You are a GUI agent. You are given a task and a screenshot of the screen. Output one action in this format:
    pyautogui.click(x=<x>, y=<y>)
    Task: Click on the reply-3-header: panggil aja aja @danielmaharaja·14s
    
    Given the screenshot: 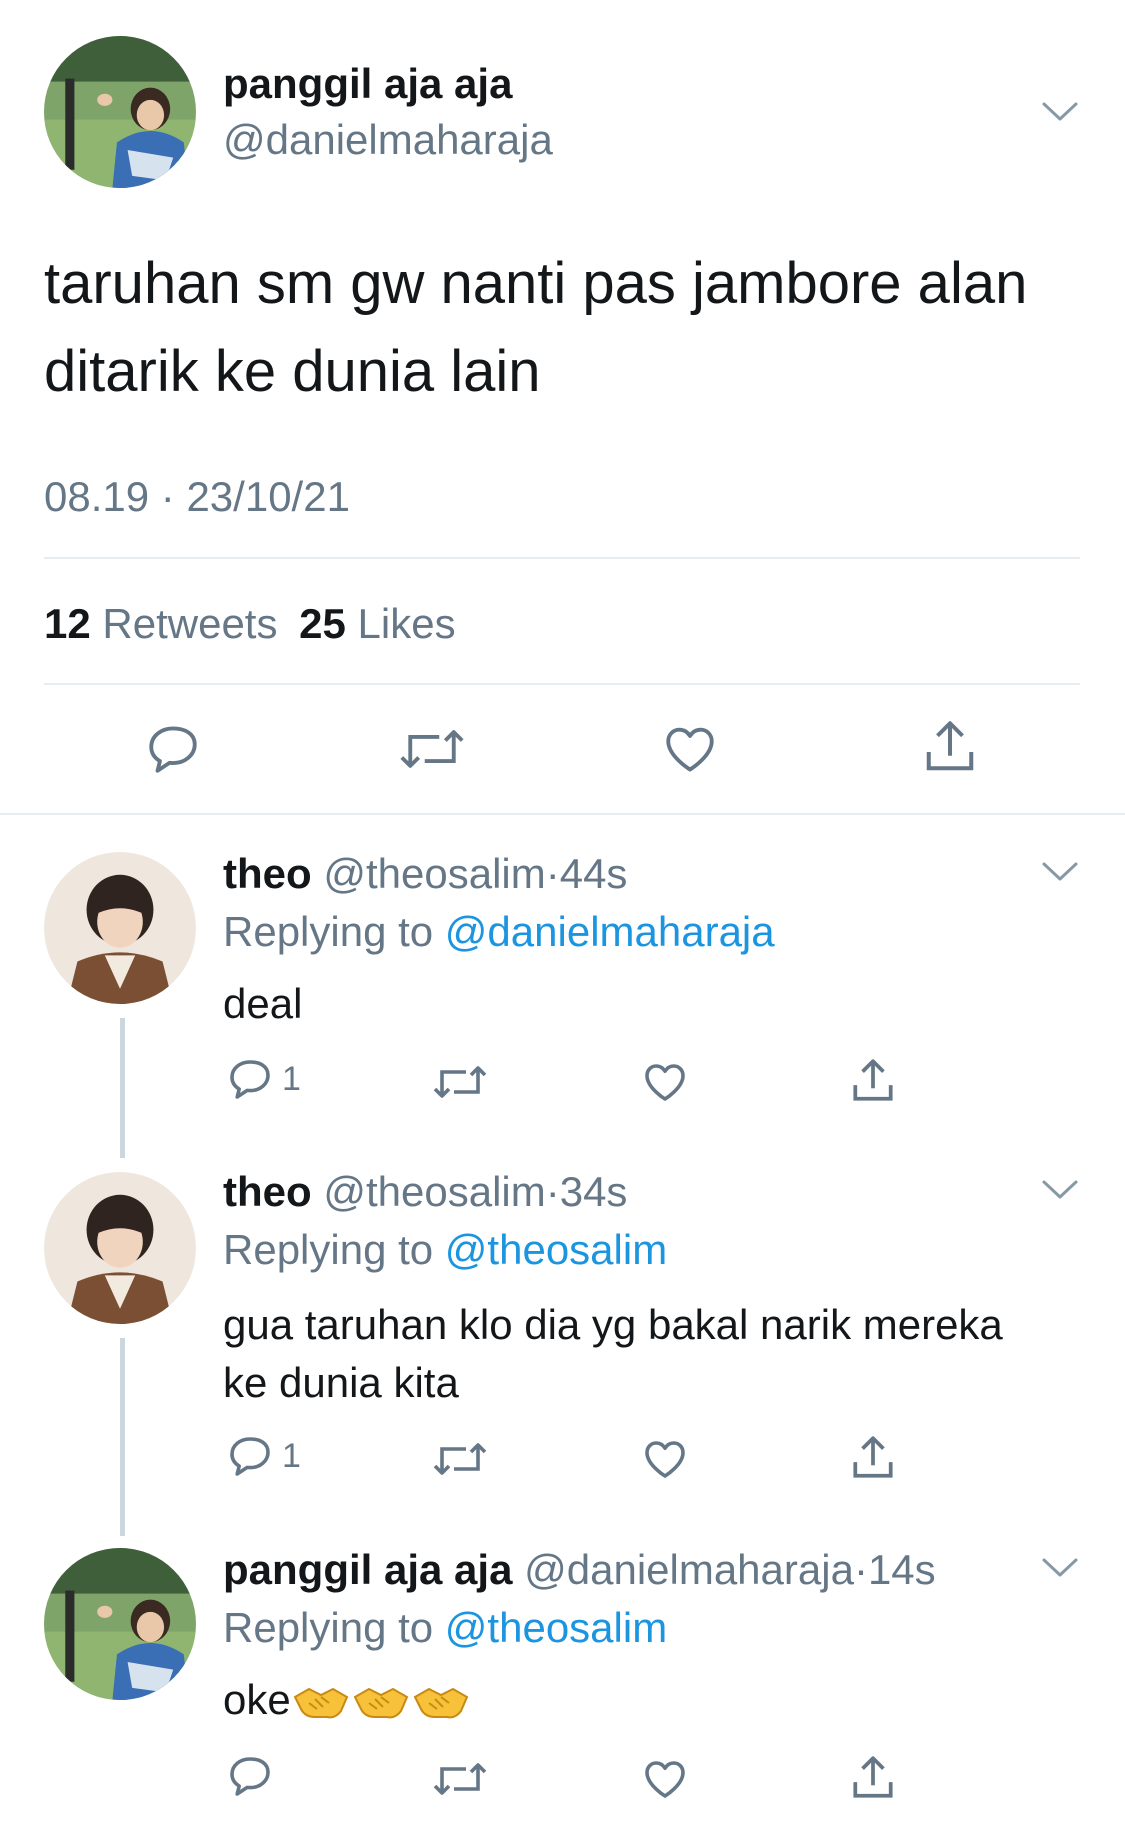 What is the action you would take?
    pyautogui.click(x=579, y=1570)
    